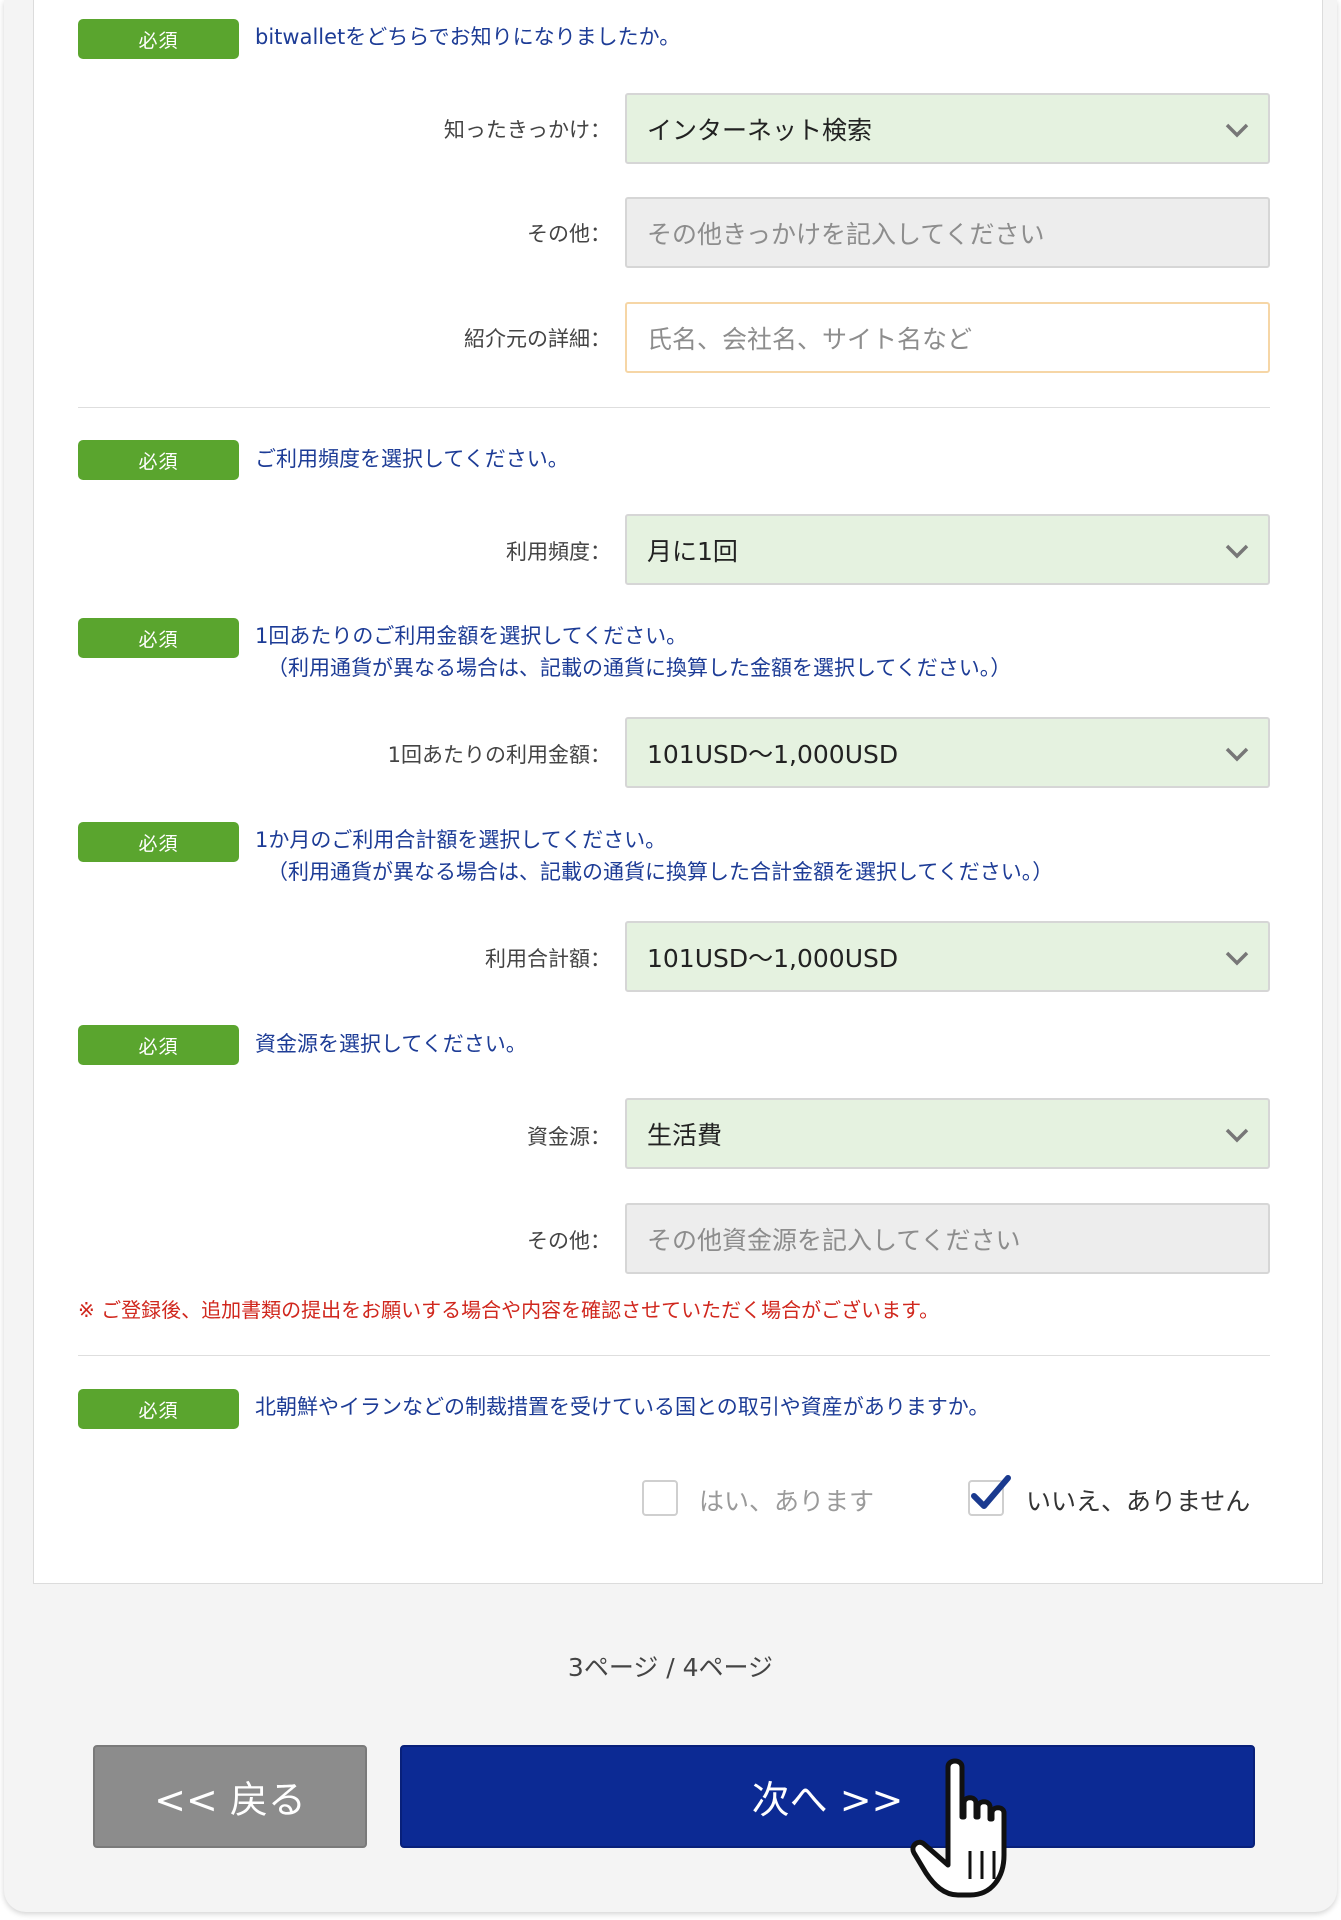 This screenshot has width=1341, height=1920. What do you see at coordinates (461, 840) in the screenshot?
I see `monthly-question-text: 1か月のご利用合計額を選択してください。` at bounding box center [461, 840].